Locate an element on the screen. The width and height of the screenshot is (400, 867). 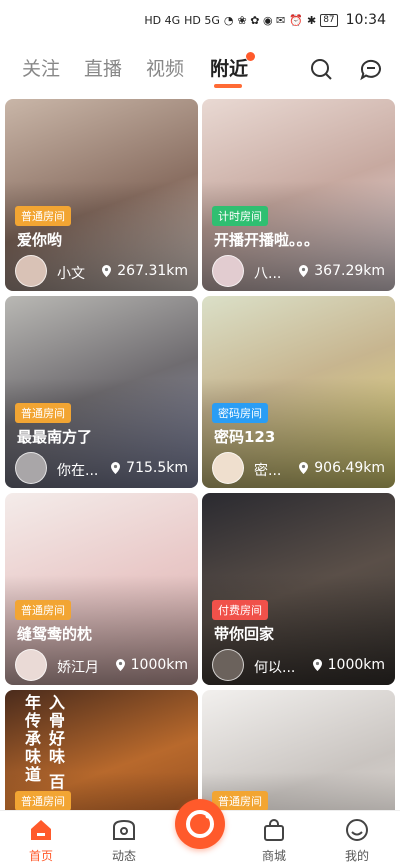
bottom-nav: 首页 动态 商城 我的 is located at coordinates (200, 833).